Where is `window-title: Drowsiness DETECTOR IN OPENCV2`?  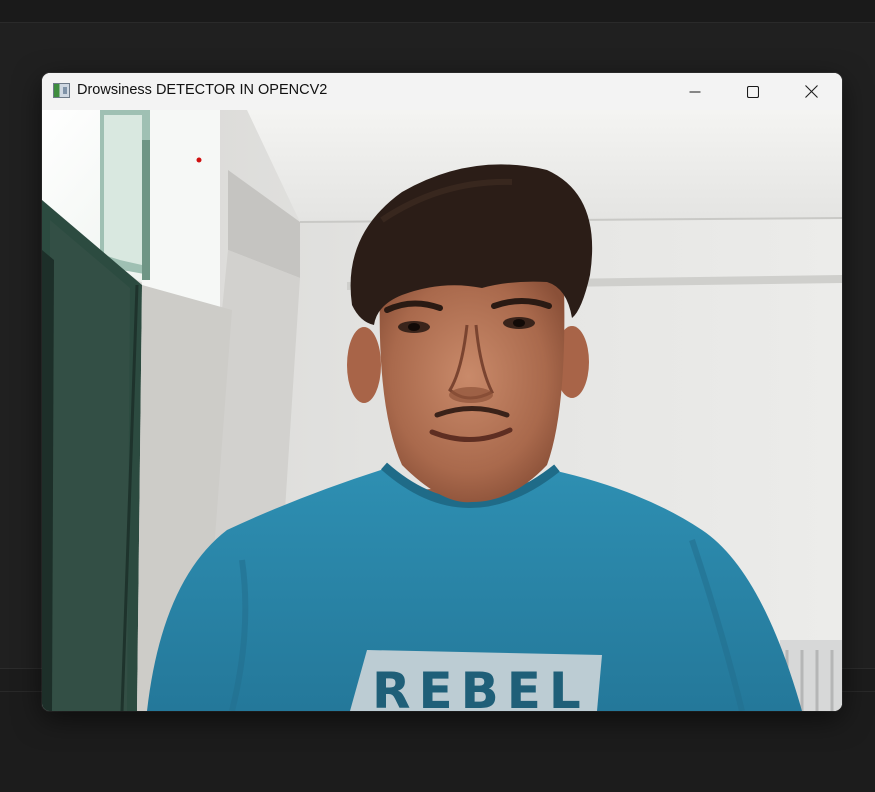
window-title: Drowsiness DETECTOR IN OPENCV2 is located at coordinates (202, 90).